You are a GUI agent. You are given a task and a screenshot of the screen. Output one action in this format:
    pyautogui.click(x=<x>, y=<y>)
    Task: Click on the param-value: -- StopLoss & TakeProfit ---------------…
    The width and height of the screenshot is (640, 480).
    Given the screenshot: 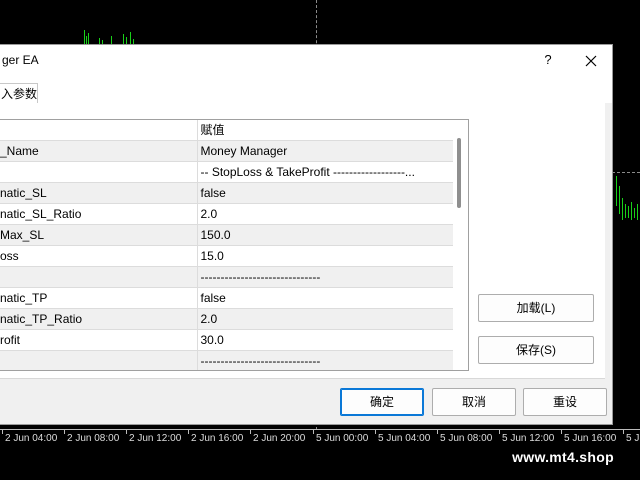 What is the action you would take?
    pyautogui.click(x=326, y=172)
    